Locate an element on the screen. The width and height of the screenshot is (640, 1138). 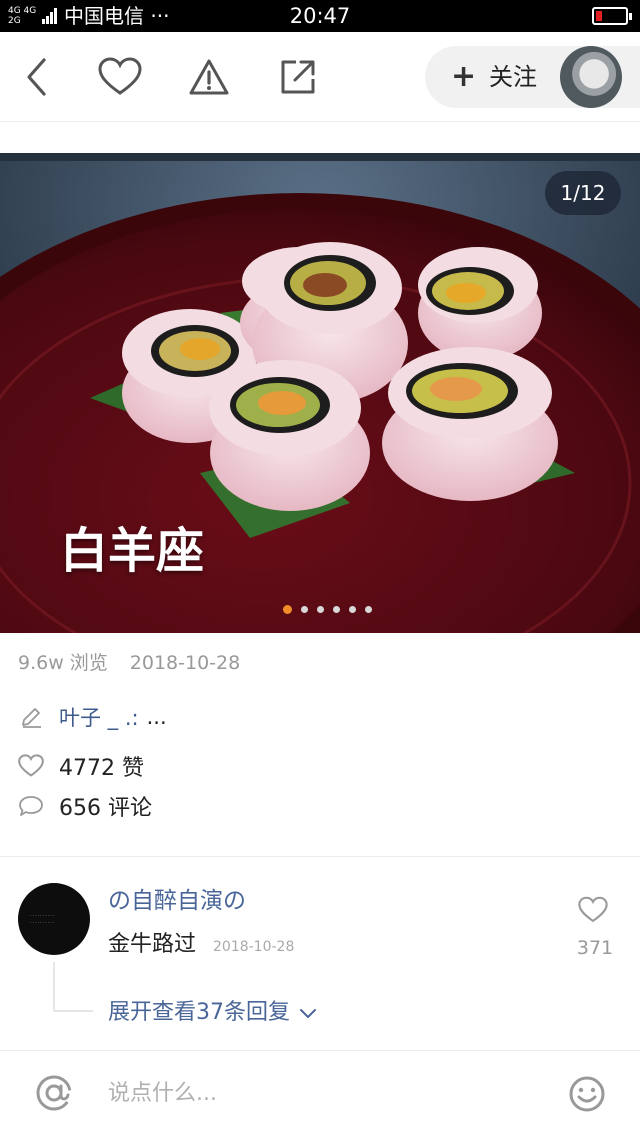
status-bar: 4G 4G 2G 中国电信 ··· 20:47 is located at coordinates (320, 16).